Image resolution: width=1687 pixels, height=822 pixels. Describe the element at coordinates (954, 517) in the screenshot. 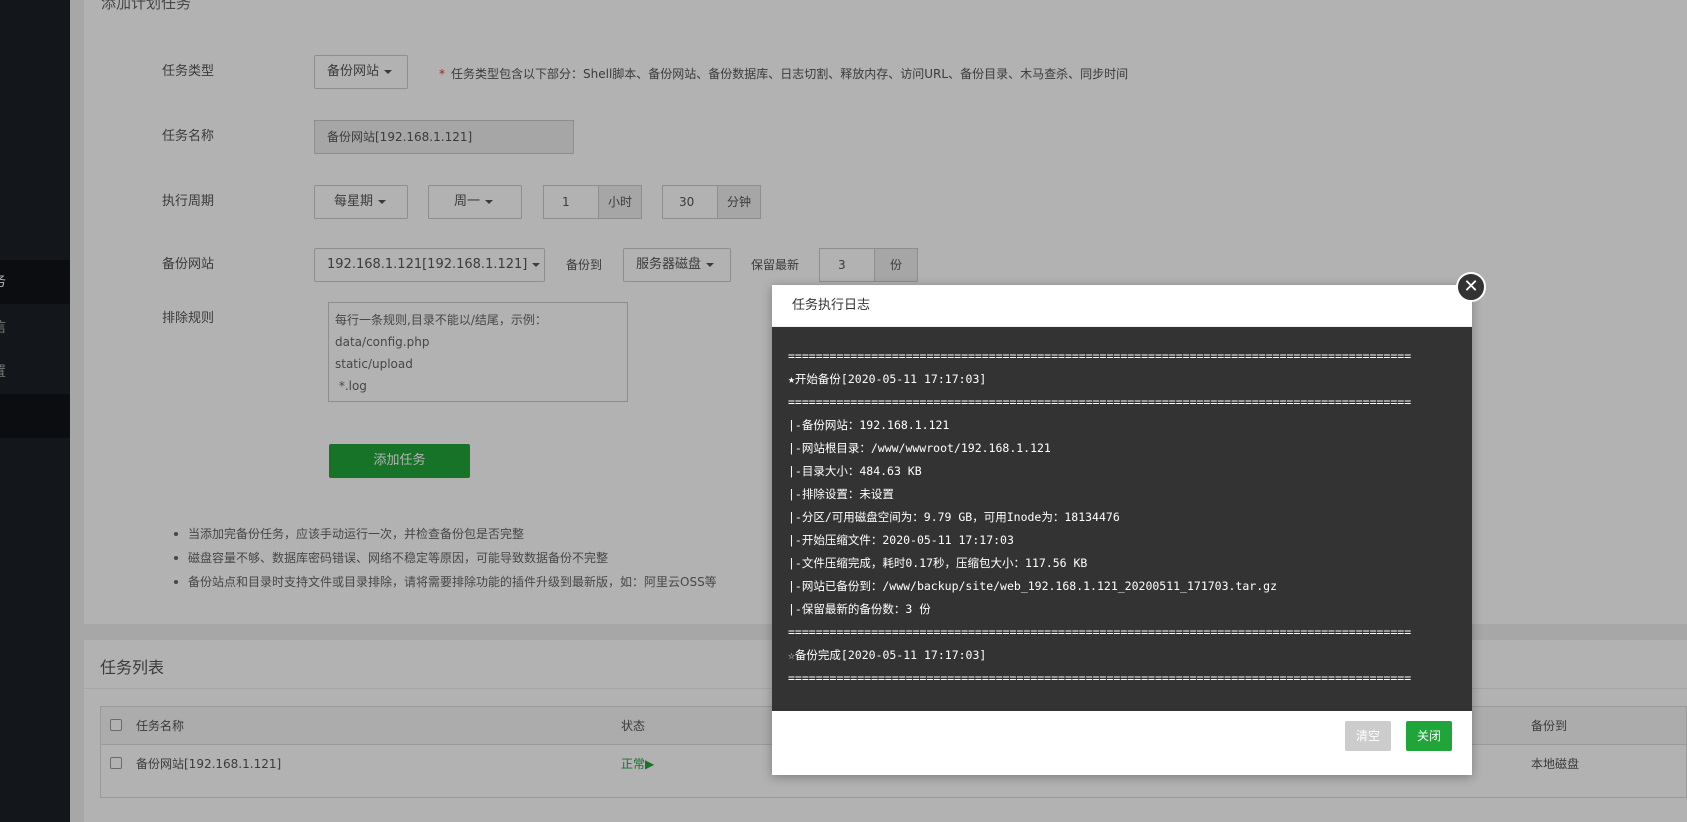

I see `log-line: |-分区/可用磁盘空间为：9.79 GB，可用Inode为：18134476` at that location.